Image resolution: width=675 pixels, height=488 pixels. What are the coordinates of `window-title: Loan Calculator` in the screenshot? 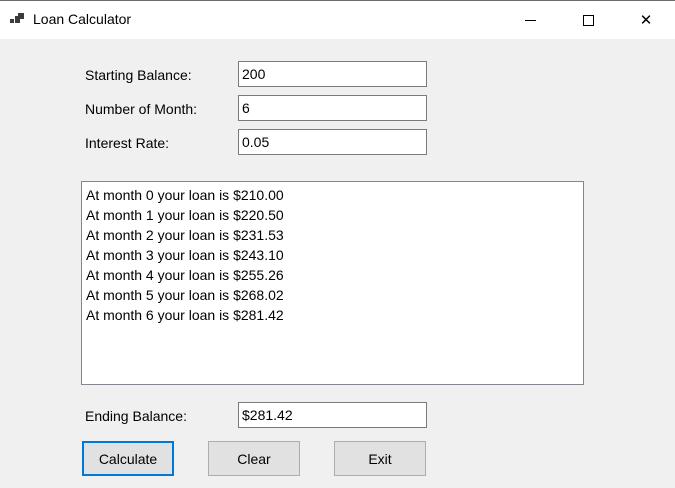 It's located at (82, 19).